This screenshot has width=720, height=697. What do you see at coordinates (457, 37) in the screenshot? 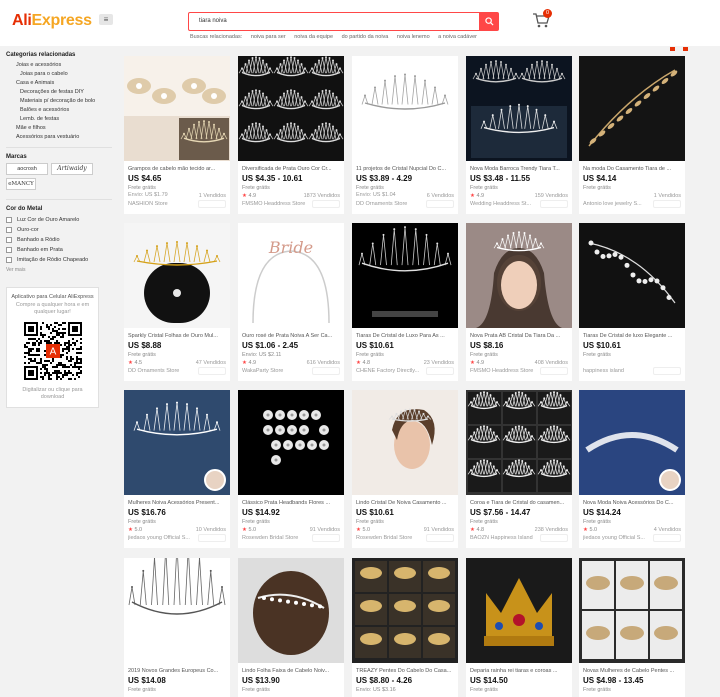
I see `related-search-link: a noiva cadáver` at bounding box center [457, 37].